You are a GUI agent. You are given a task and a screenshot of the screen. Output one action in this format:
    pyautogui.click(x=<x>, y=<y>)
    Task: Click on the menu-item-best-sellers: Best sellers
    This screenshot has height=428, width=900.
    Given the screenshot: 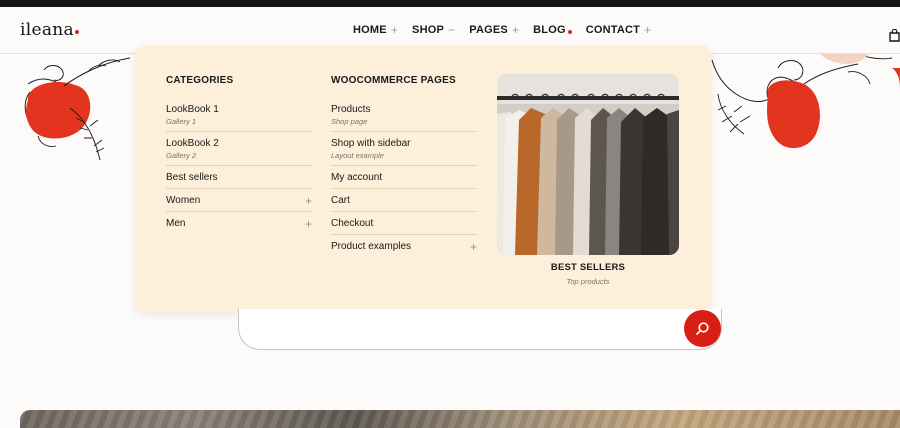 What is the action you would take?
    pyautogui.click(x=239, y=177)
    